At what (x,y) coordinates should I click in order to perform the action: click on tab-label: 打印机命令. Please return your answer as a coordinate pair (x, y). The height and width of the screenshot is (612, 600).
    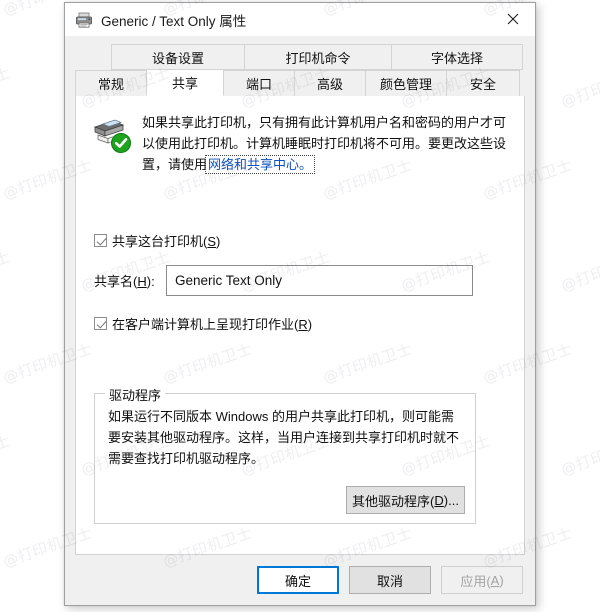
    Looking at the image, I should click on (318, 58).